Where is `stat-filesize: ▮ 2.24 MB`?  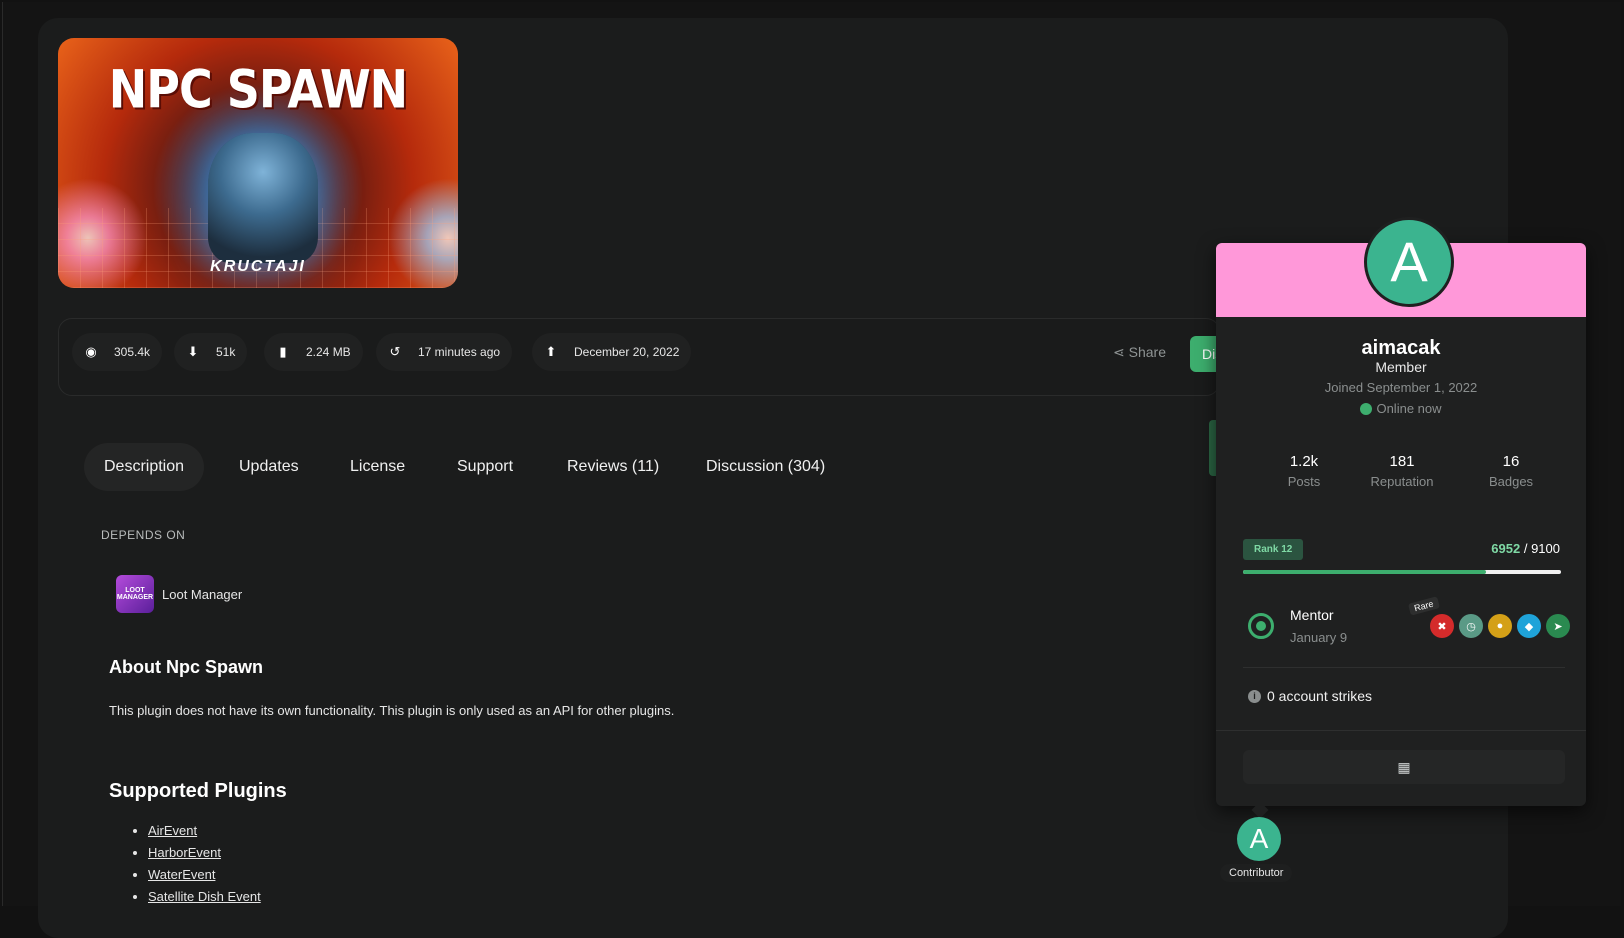 stat-filesize: ▮ 2.24 MB is located at coordinates (313, 352).